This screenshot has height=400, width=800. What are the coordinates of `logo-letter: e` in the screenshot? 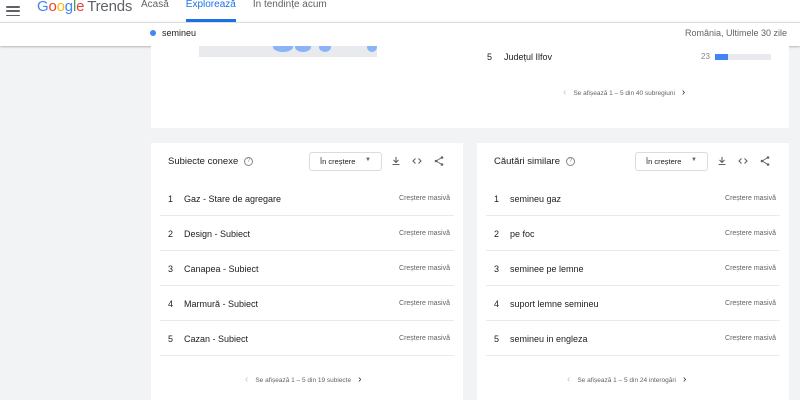 It's located at (80, 7).